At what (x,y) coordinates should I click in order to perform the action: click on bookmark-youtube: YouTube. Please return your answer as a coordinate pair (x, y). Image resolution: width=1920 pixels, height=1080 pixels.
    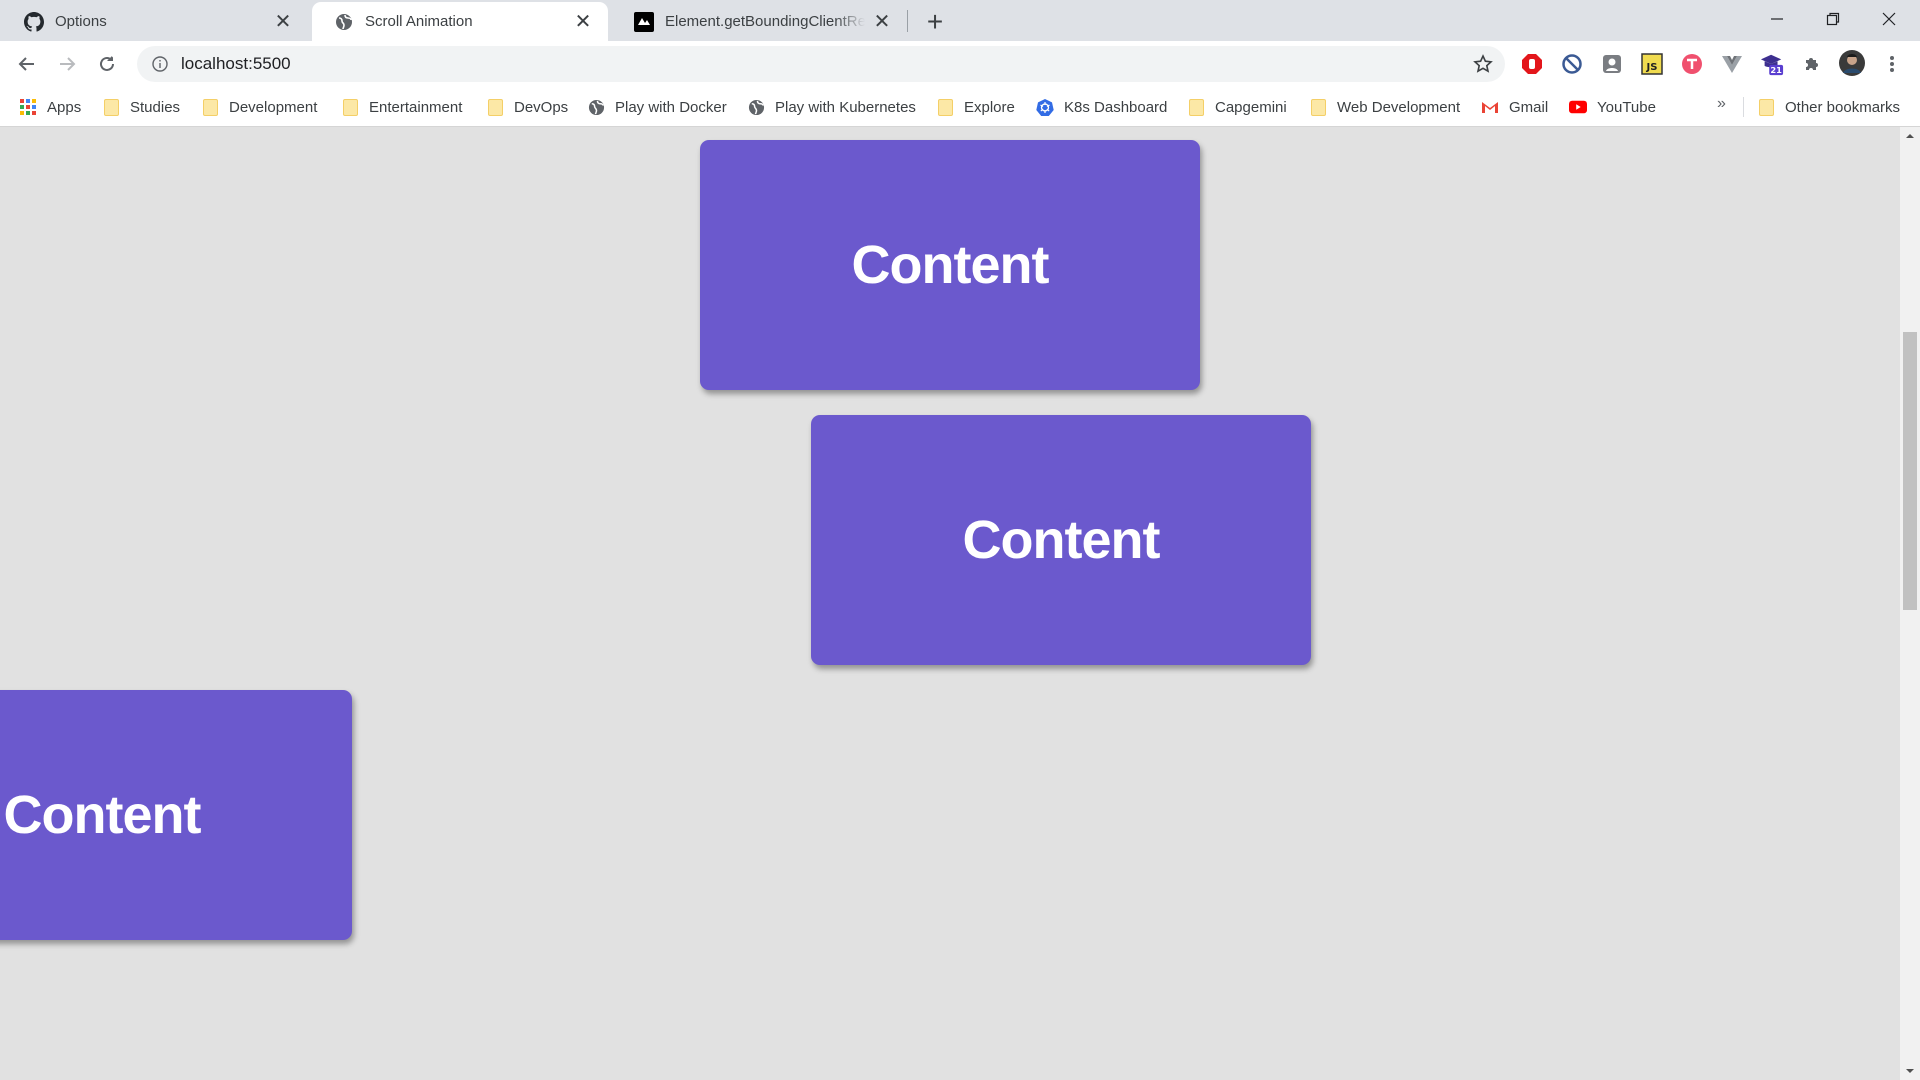
    Looking at the image, I should click on (1612, 107).